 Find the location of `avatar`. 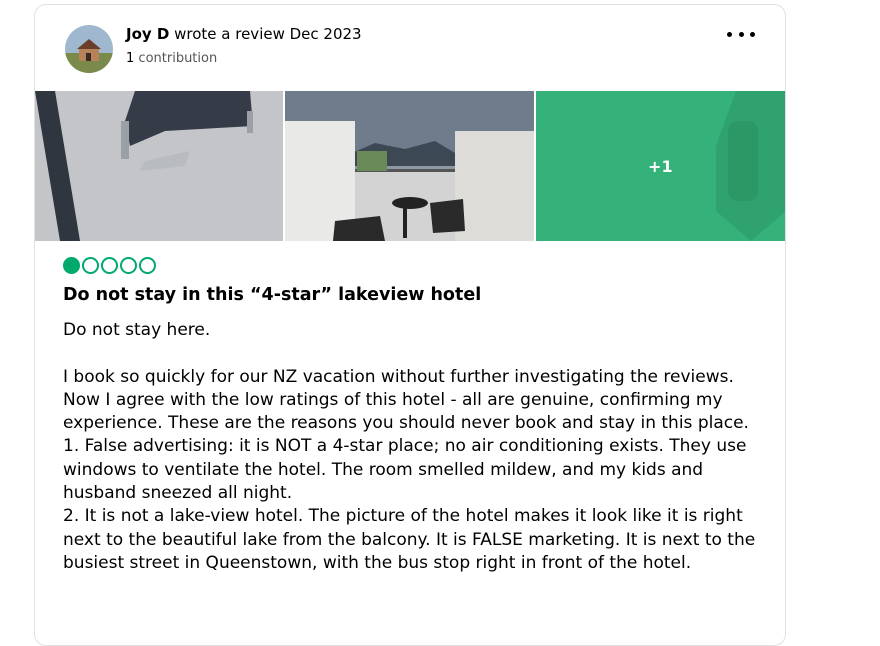

avatar is located at coordinates (89, 49).